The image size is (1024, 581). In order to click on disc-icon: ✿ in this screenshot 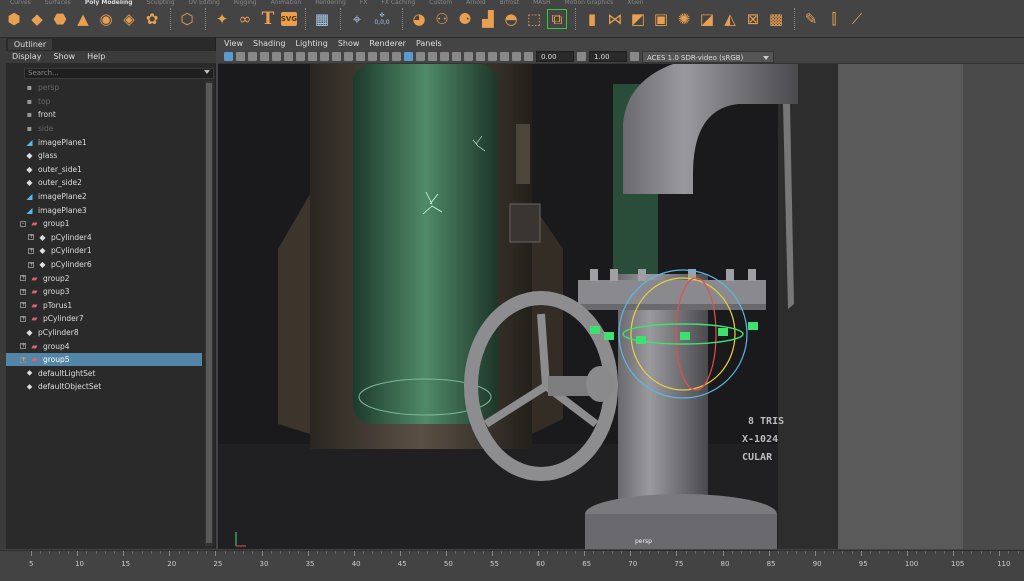, I will do `click(152, 19)`.